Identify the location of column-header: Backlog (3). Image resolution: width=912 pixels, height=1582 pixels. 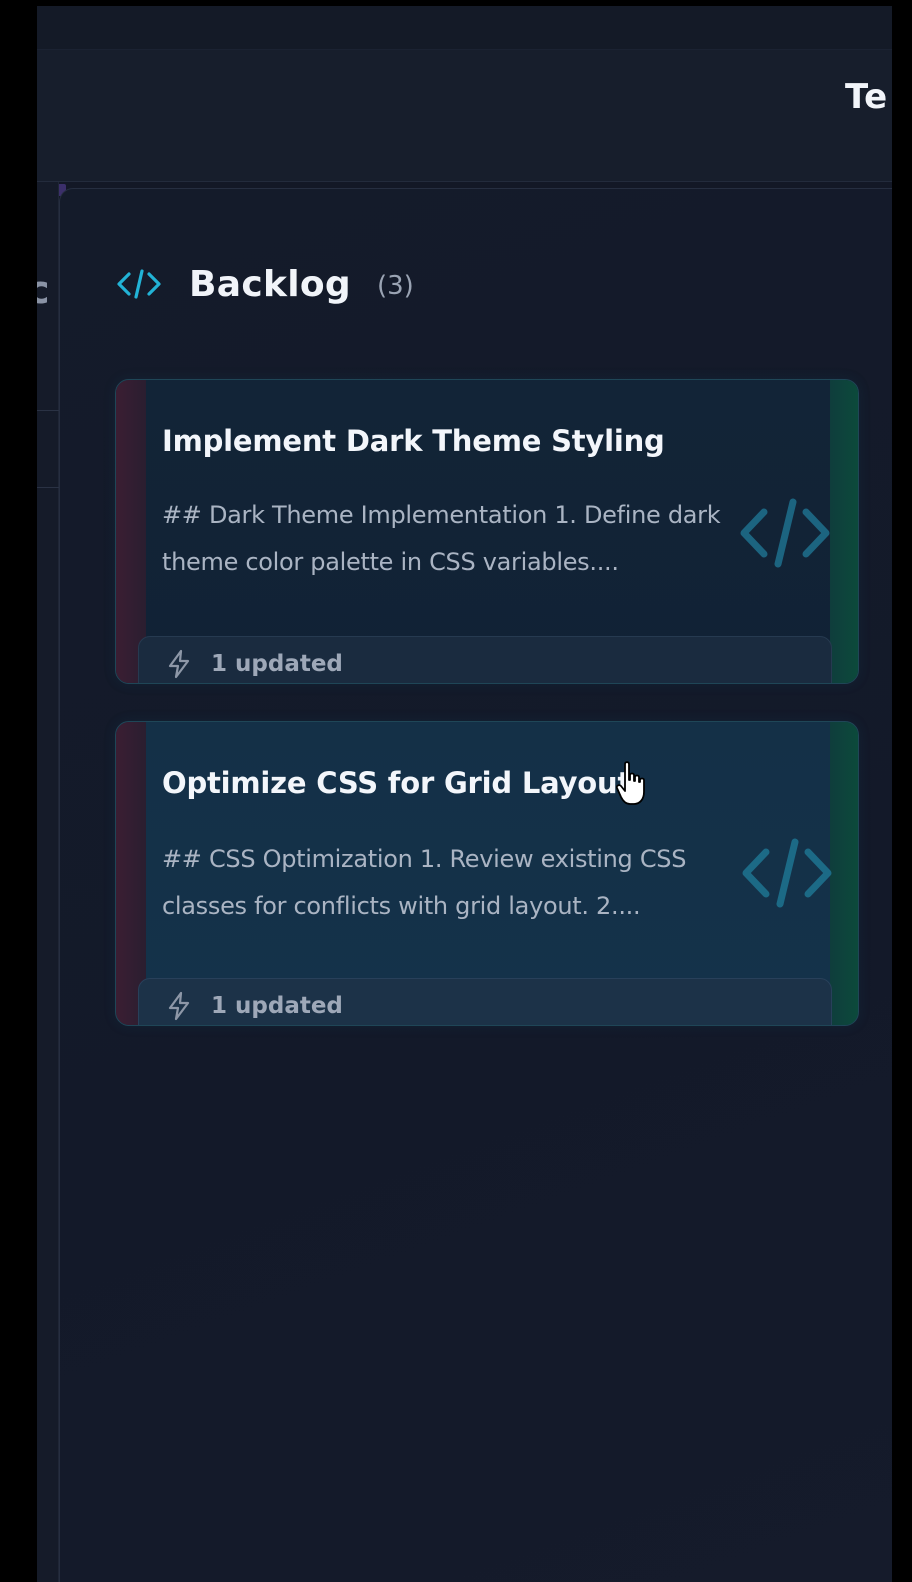
(264, 284).